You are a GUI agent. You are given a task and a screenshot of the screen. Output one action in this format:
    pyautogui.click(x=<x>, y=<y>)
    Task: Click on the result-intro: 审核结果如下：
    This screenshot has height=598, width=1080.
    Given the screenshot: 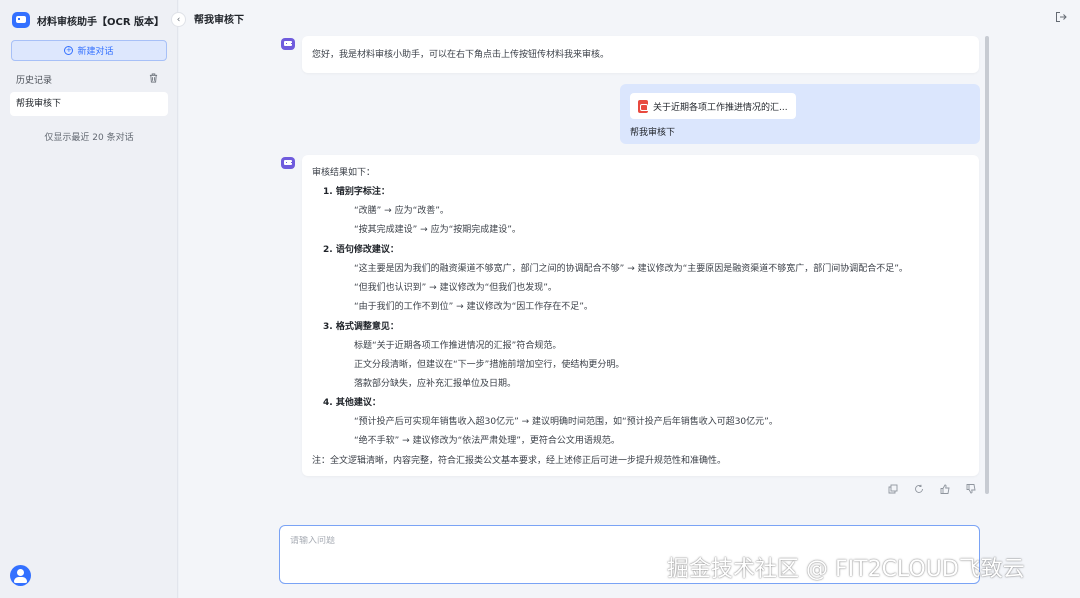 What is the action you would take?
    pyautogui.click(x=344, y=173)
    